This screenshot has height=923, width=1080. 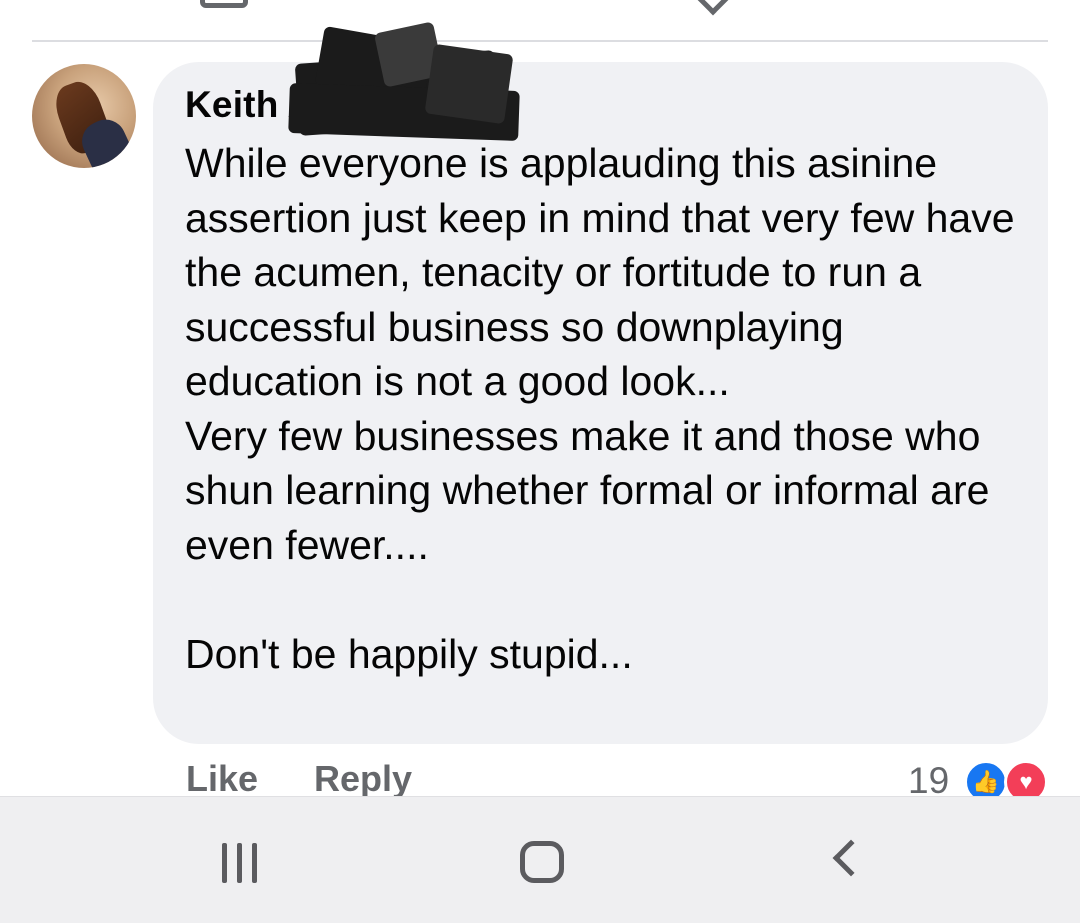 I want to click on home-icon, so click(x=542, y=862).